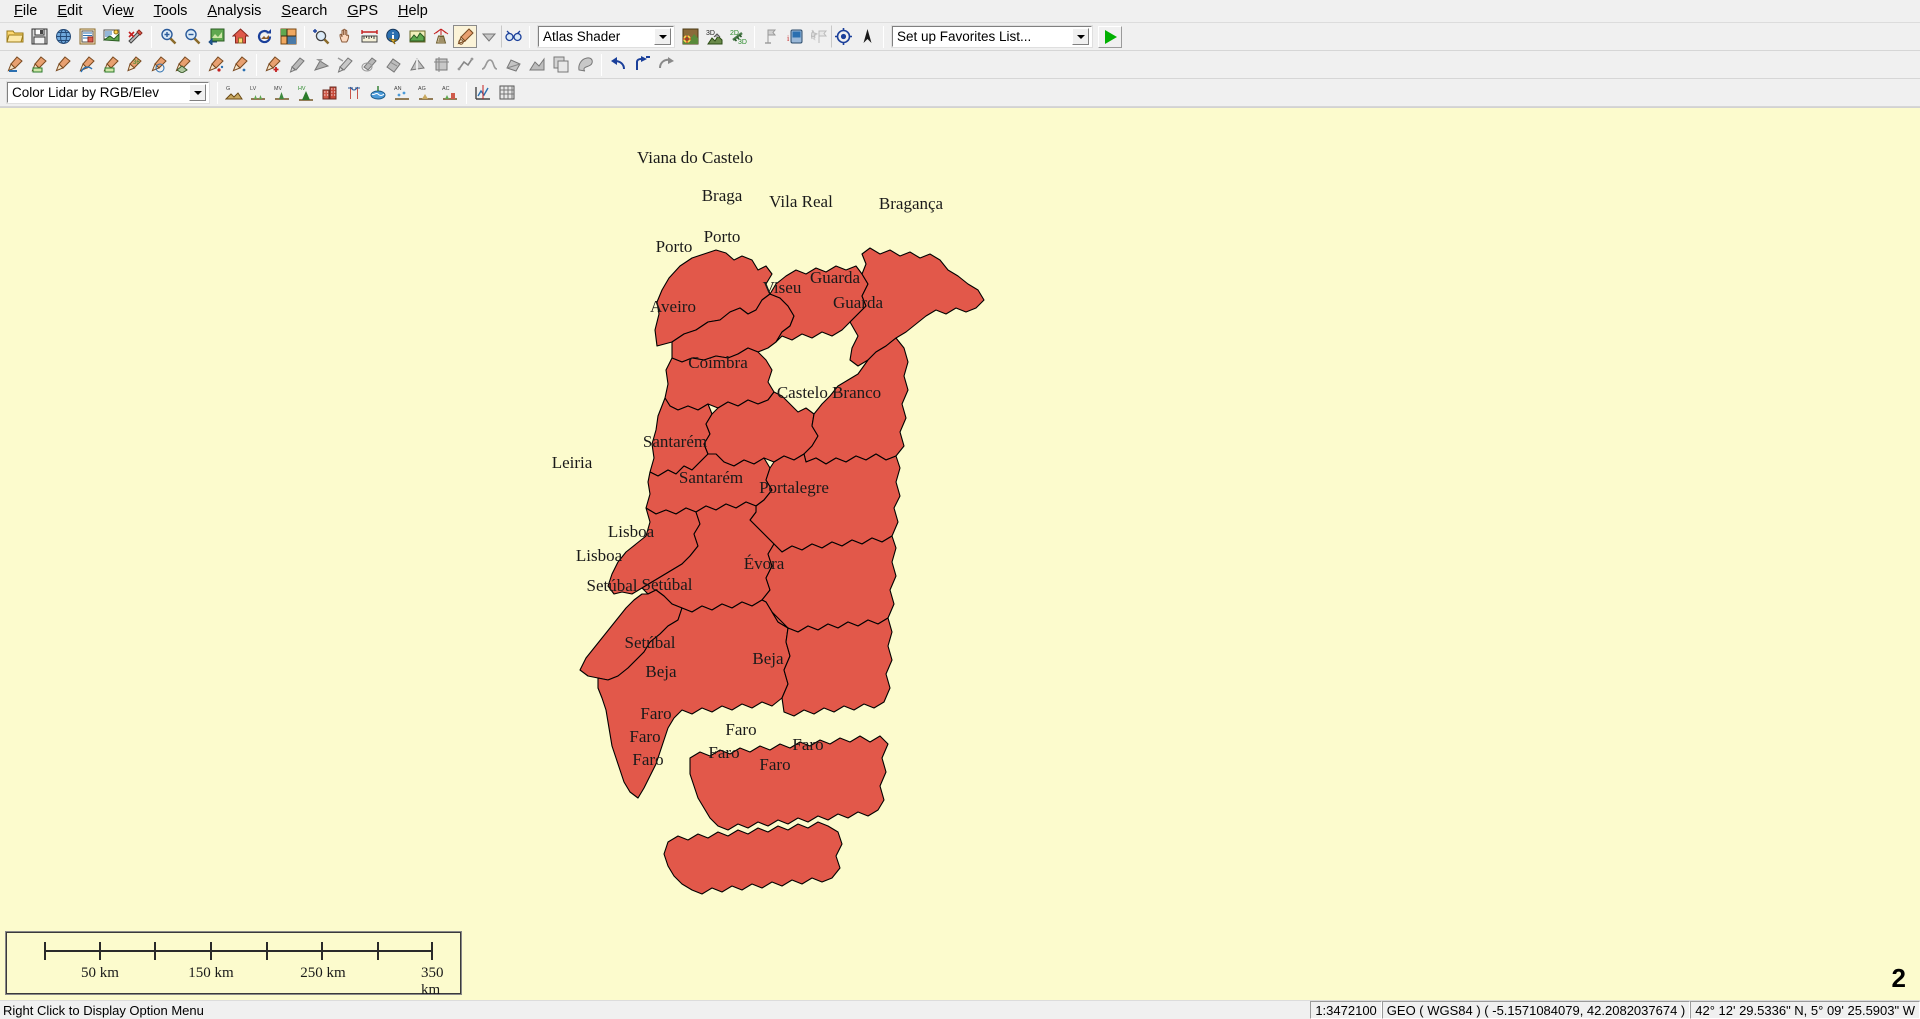 The image size is (1920, 1019). I want to click on simplify-feature-button, so click(465, 64).